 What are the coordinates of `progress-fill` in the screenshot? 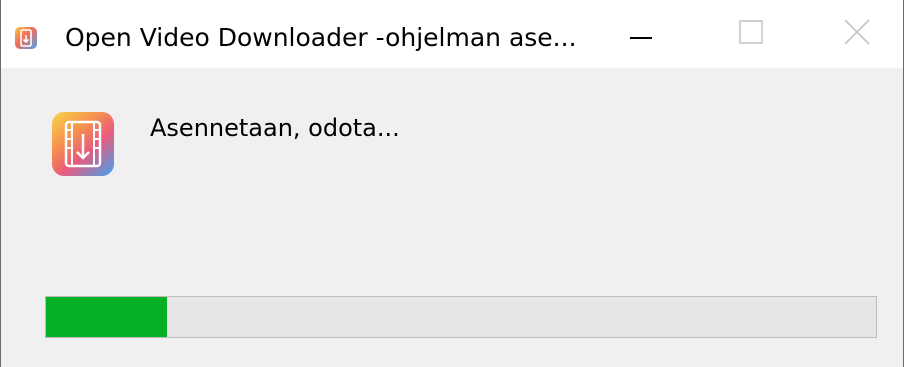 It's located at (107, 317).